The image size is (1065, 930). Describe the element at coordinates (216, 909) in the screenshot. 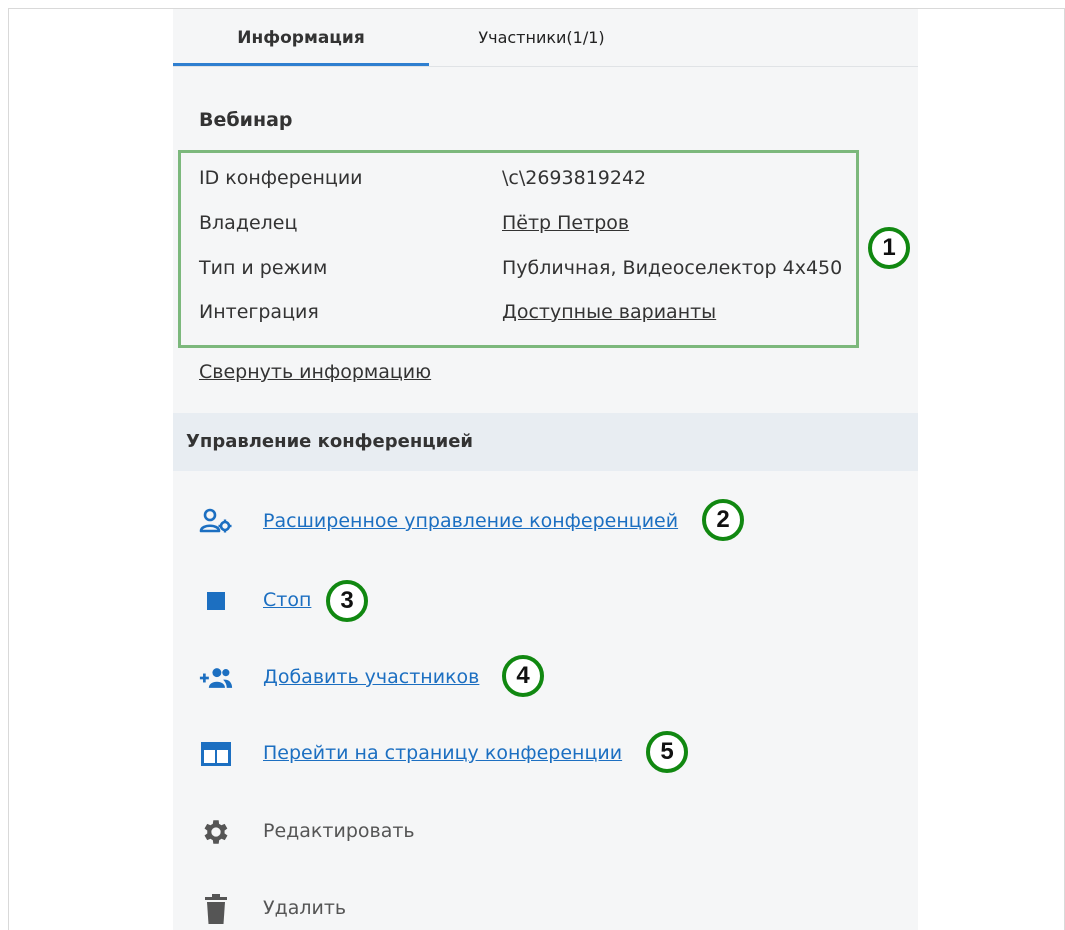

I see `trash-icon` at that location.